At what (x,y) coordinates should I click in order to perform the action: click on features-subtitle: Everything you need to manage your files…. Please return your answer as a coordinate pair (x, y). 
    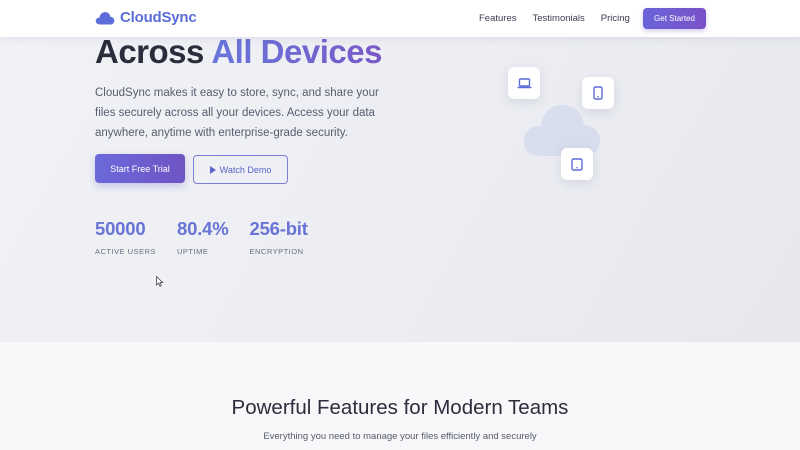
    Looking at the image, I should click on (400, 436).